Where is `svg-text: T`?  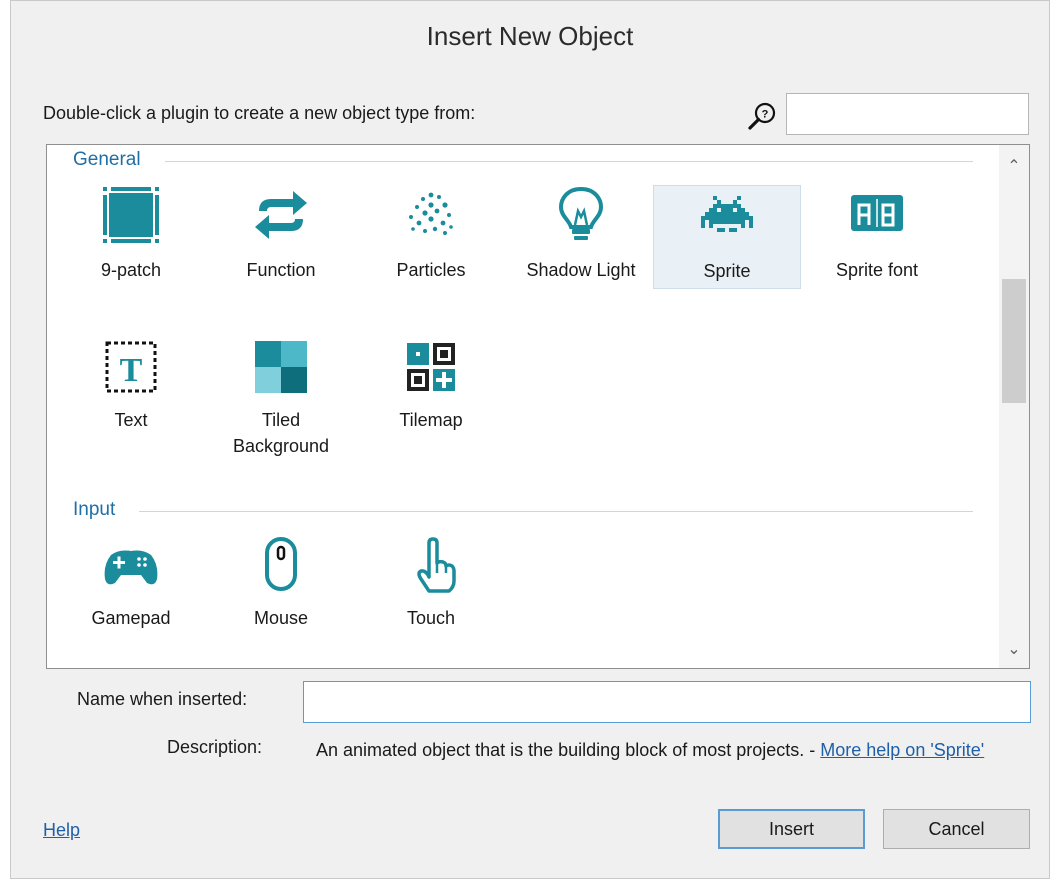 svg-text: T is located at coordinates (131, 370).